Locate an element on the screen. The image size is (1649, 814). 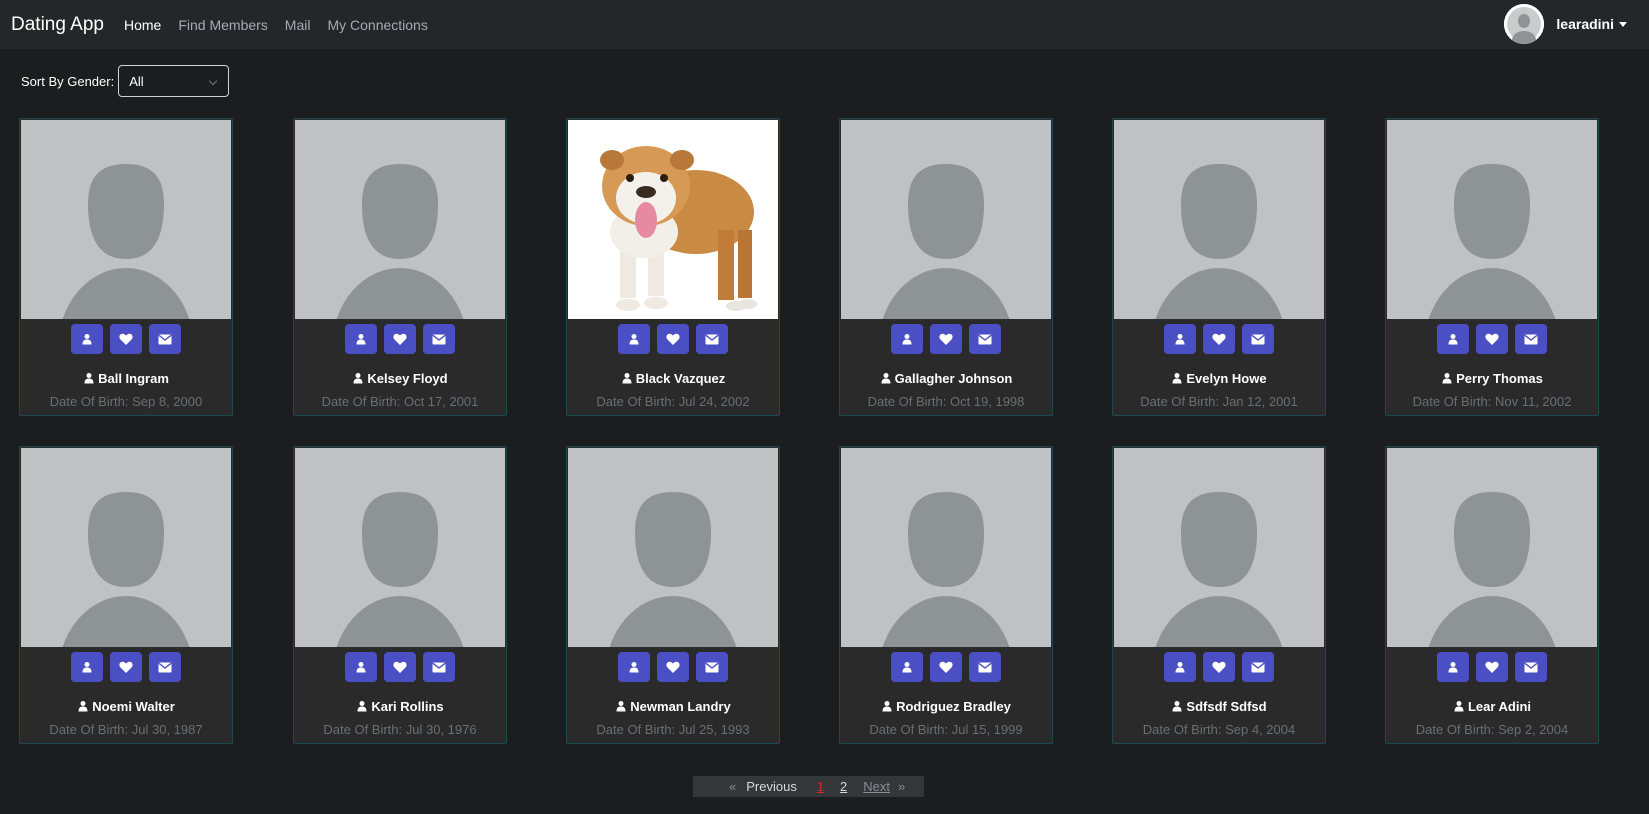
next-page-link: Next is located at coordinates (876, 786).